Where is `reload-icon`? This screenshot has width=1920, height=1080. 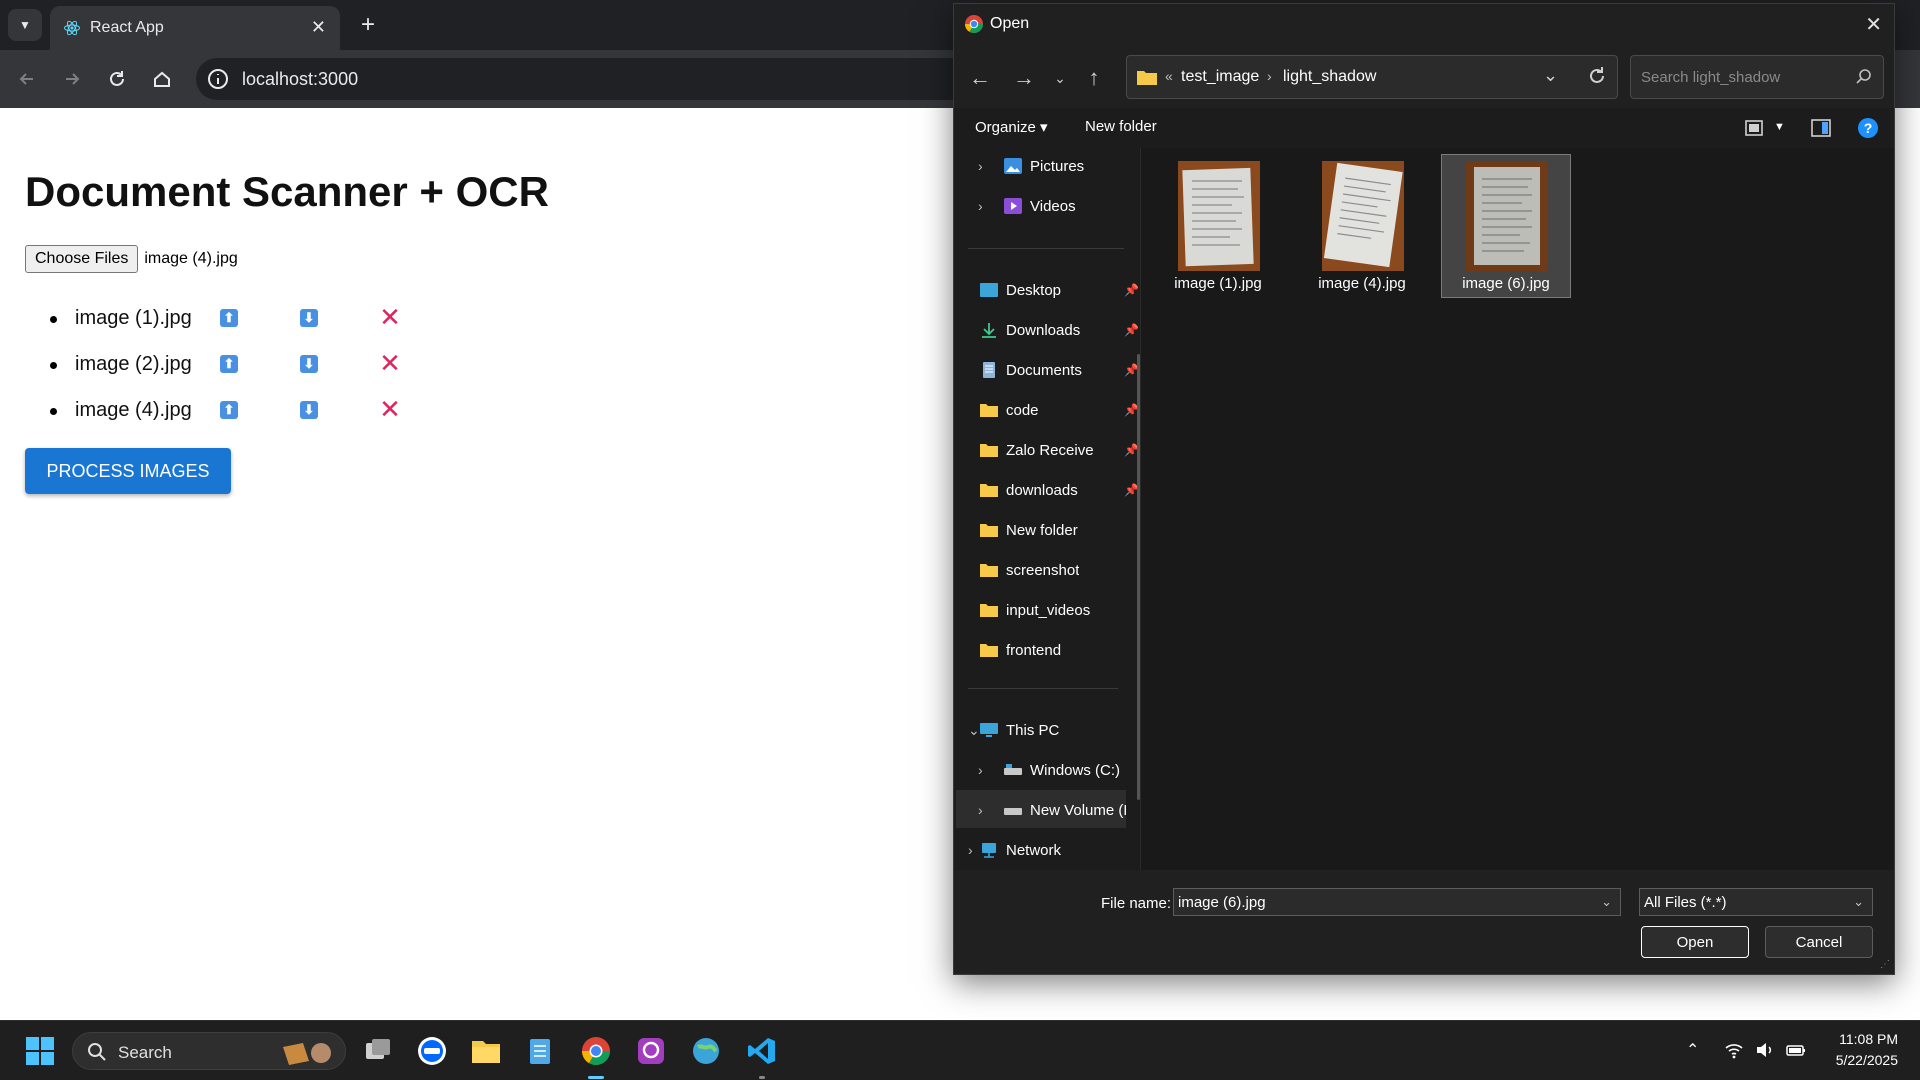
reload-icon is located at coordinates (117, 78).